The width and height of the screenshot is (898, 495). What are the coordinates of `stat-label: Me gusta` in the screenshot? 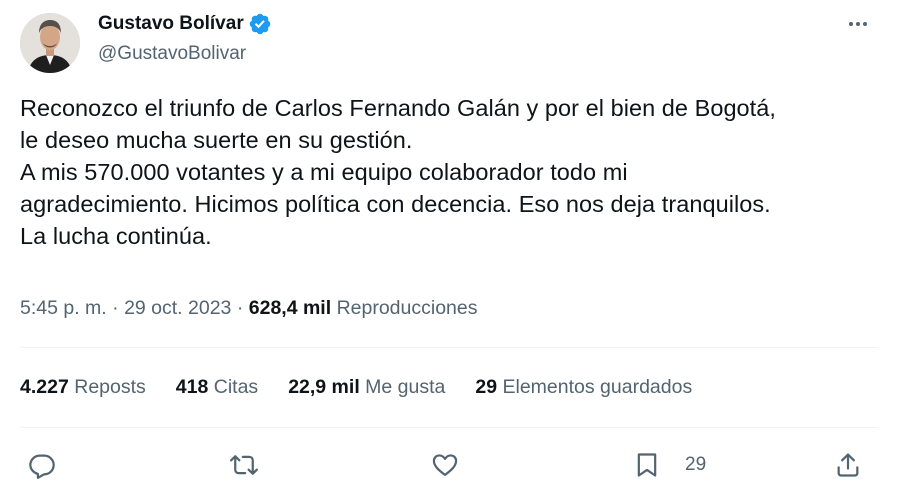 It's located at (405, 387).